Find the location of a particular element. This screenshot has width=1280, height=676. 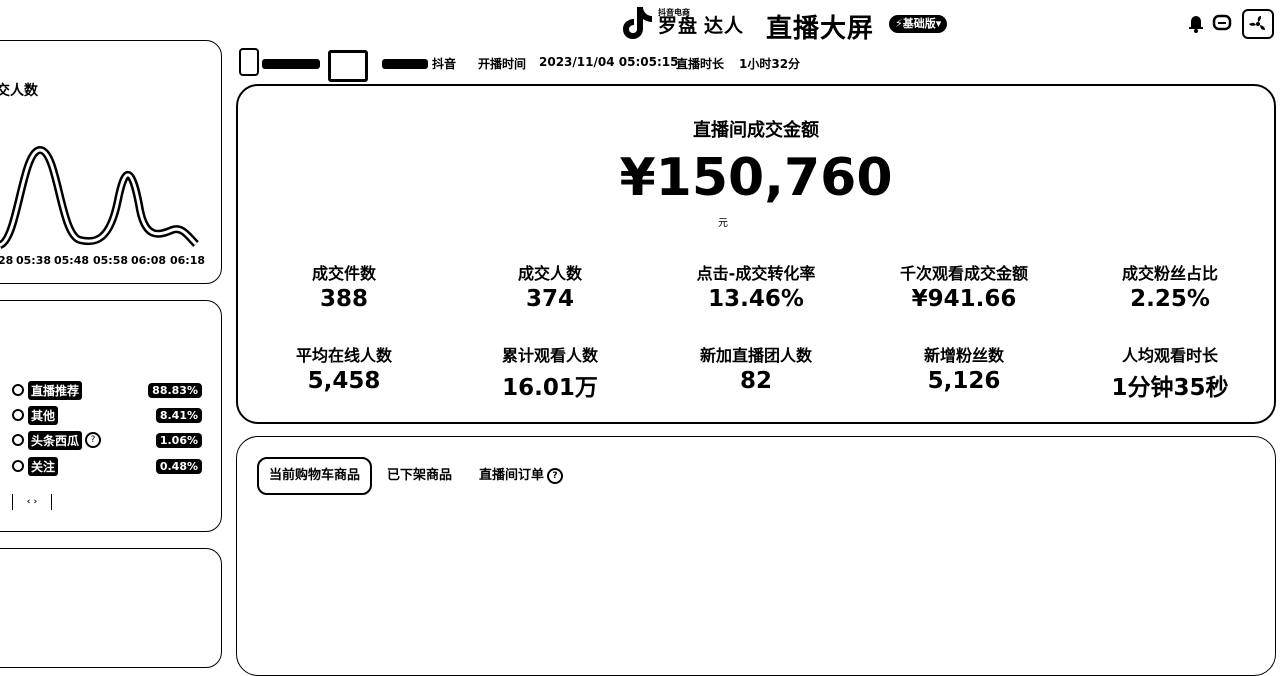

duration-value: 1小时32分 is located at coordinates (770, 64).